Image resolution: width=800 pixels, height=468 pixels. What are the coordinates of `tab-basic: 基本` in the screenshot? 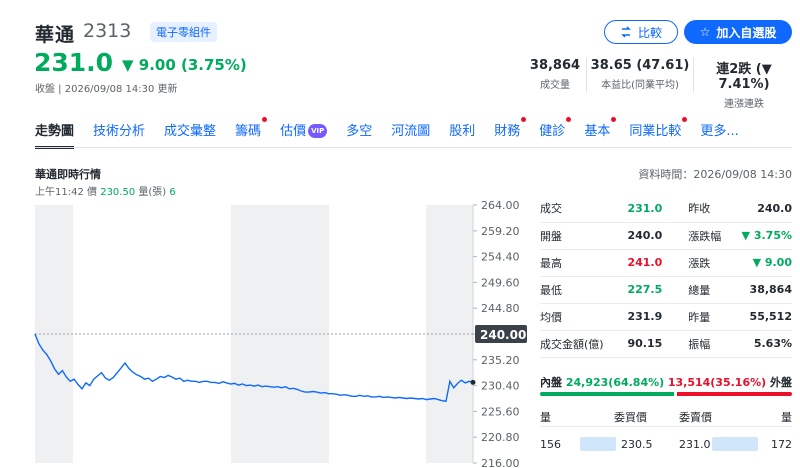 It's located at (600, 130).